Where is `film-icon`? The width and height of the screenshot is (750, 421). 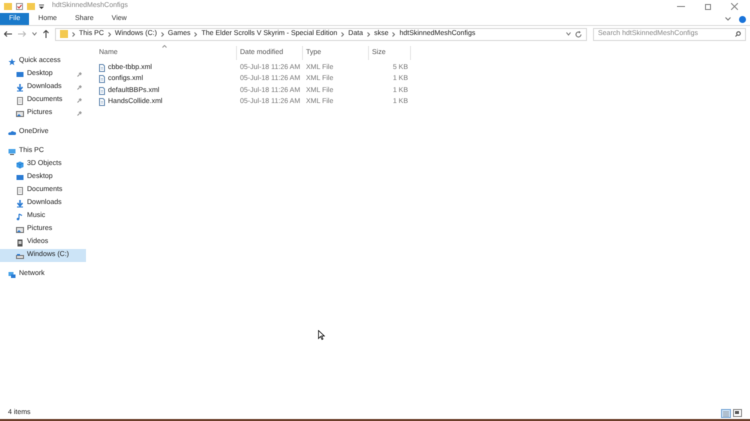
film-icon is located at coordinates (20, 242).